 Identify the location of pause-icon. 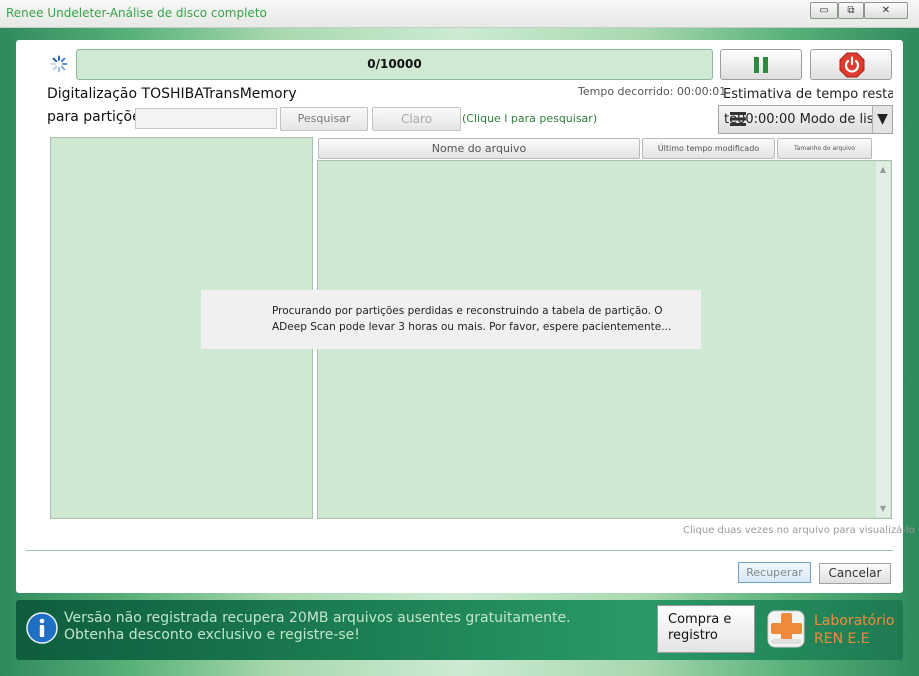
(761, 65).